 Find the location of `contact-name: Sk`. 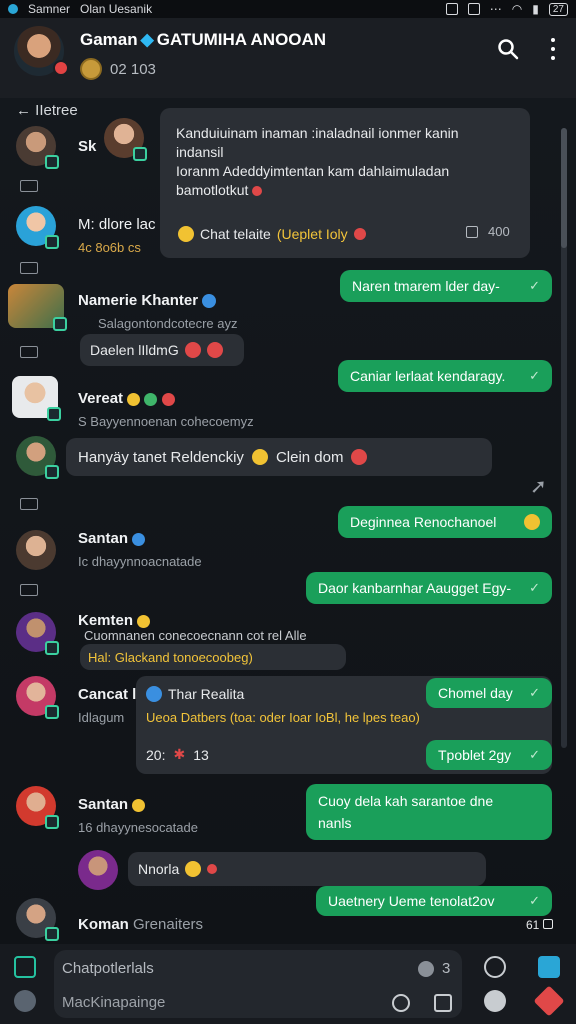

contact-name: Sk is located at coordinates (87, 146).